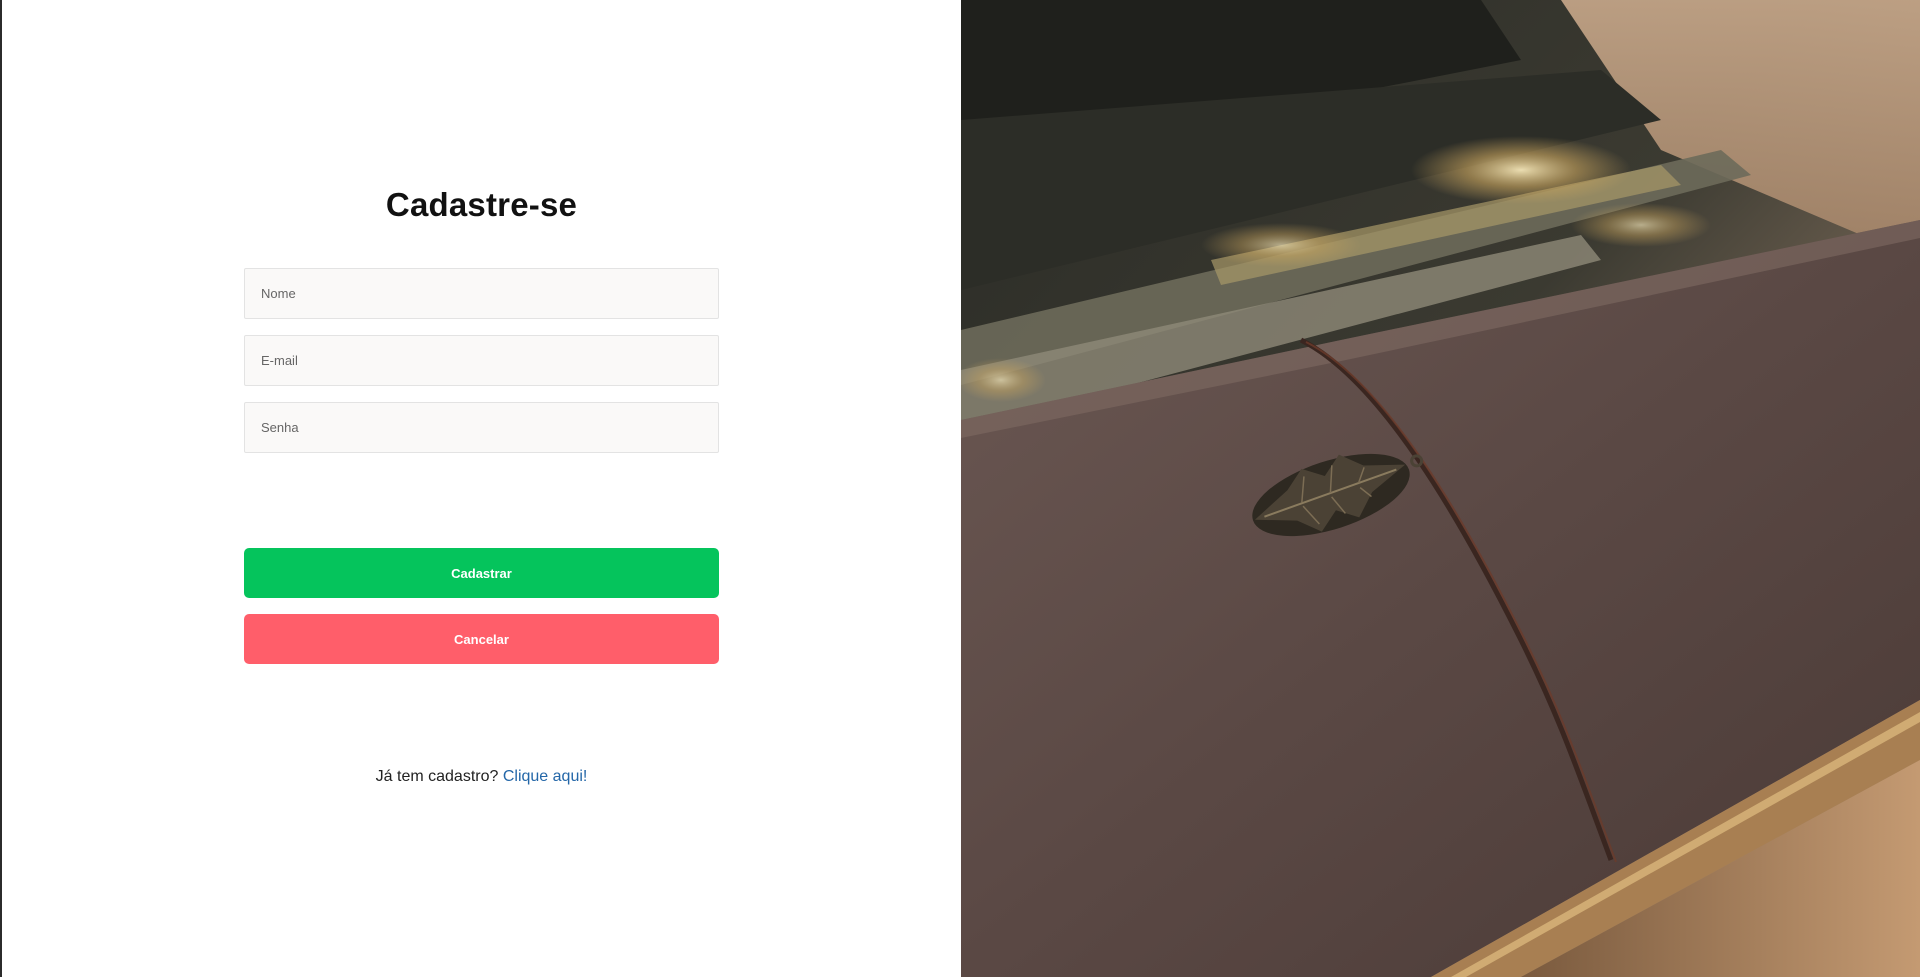 This screenshot has width=1920, height=977. Describe the element at coordinates (481, 573) in the screenshot. I see `signup-button: Cadastrar` at that location.